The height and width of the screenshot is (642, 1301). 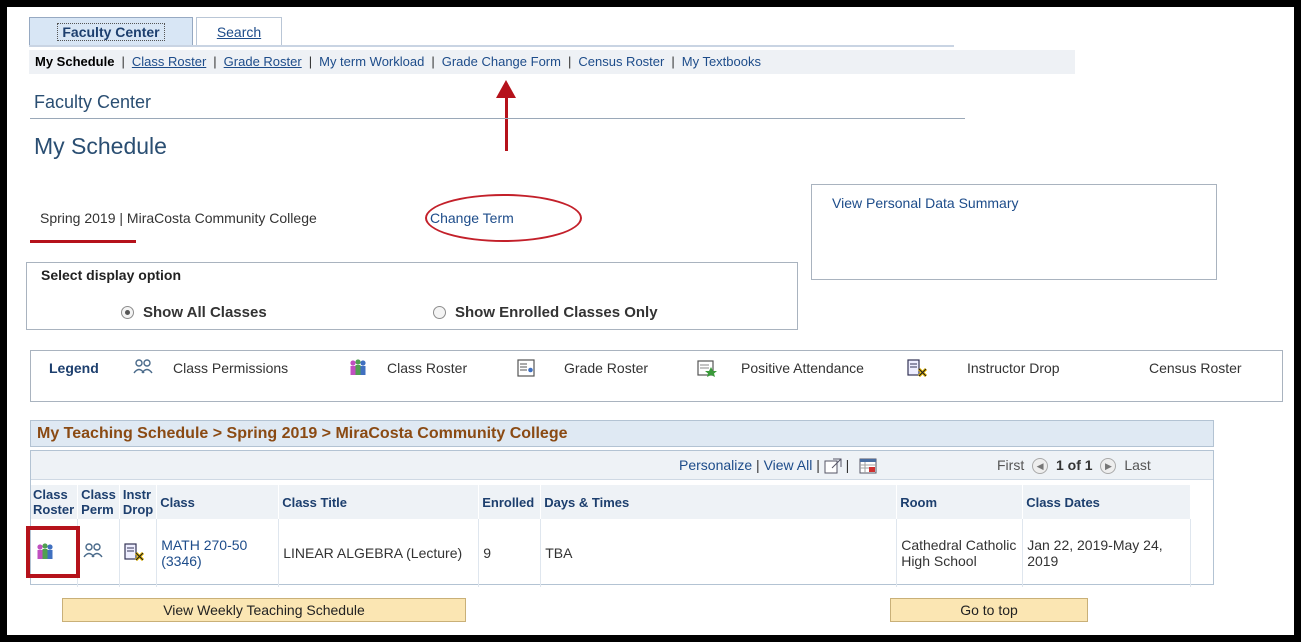 What do you see at coordinates (98, 502) in the screenshot?
I see `col-class-perm: Class Perm` at bounding box center [98, 502].